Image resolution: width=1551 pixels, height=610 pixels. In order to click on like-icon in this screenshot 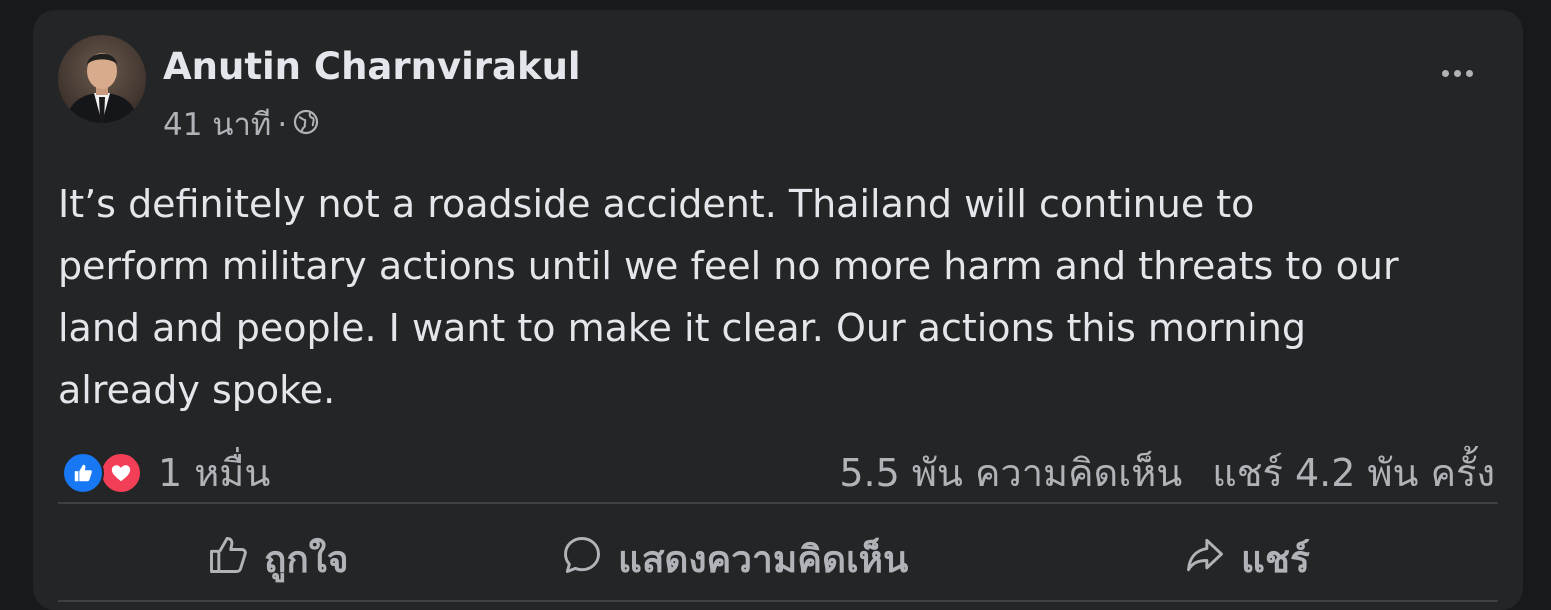, I will do `click(83, 473)`.